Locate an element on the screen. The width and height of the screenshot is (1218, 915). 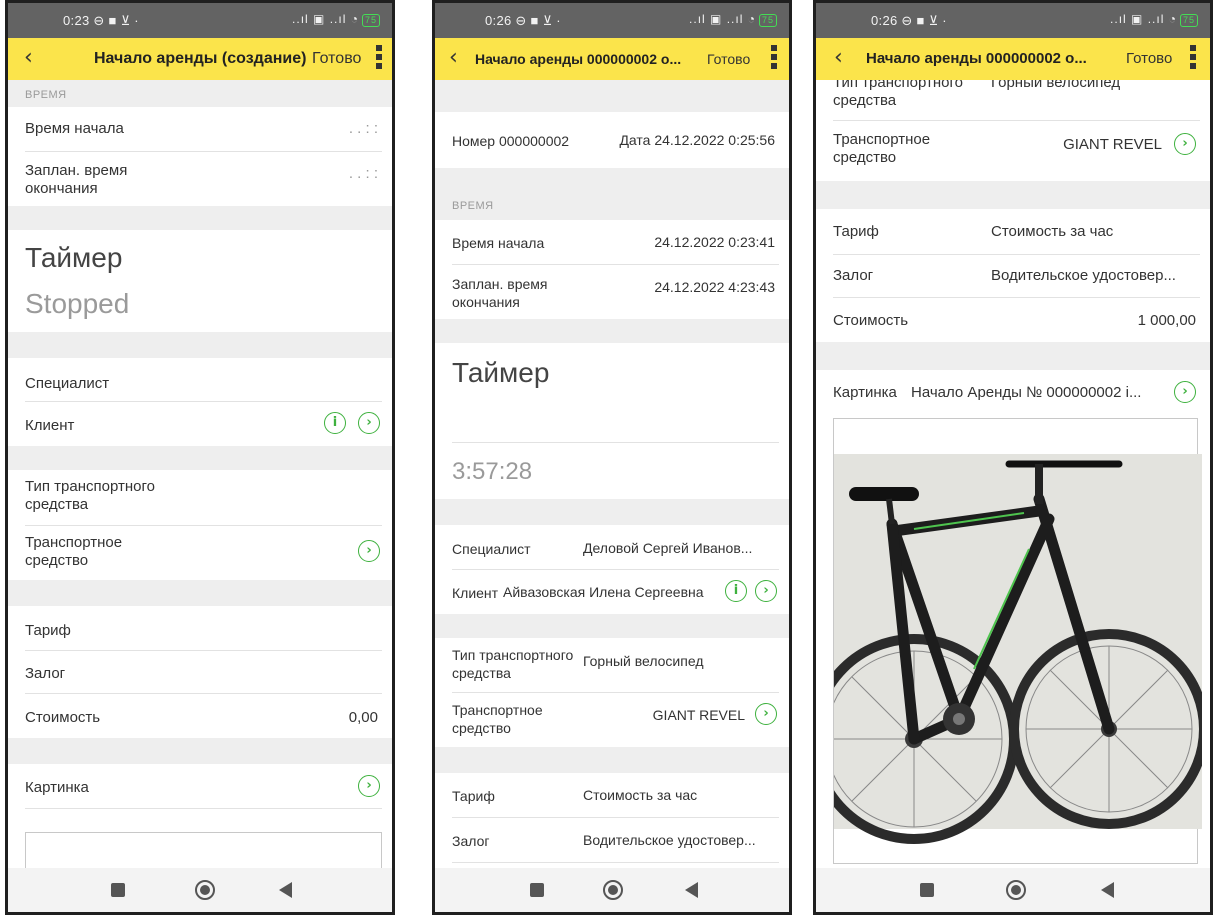
end-time-value: 24.12.2022 4:23:43 is located at coordinates (714, 287).